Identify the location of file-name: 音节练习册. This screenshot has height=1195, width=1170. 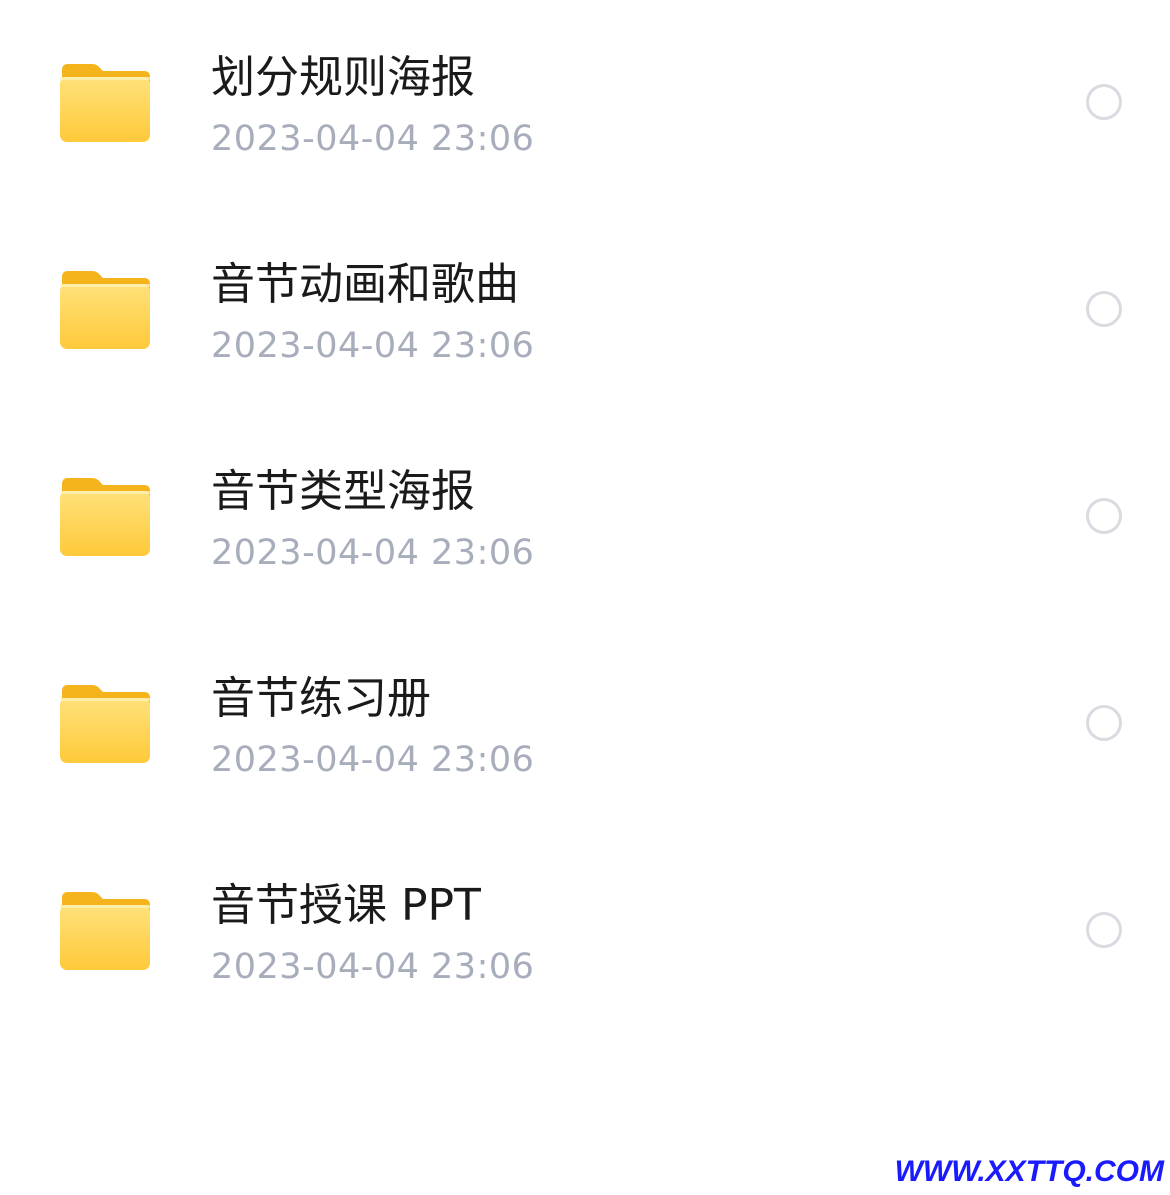
(321, 698).